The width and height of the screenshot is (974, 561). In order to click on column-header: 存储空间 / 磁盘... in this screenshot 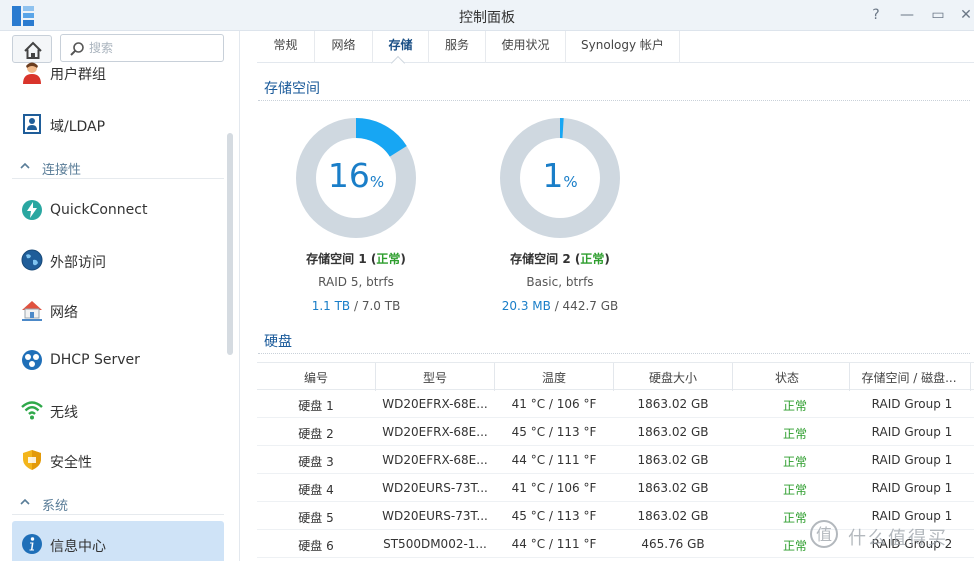, I will do `click(909, 377)`.